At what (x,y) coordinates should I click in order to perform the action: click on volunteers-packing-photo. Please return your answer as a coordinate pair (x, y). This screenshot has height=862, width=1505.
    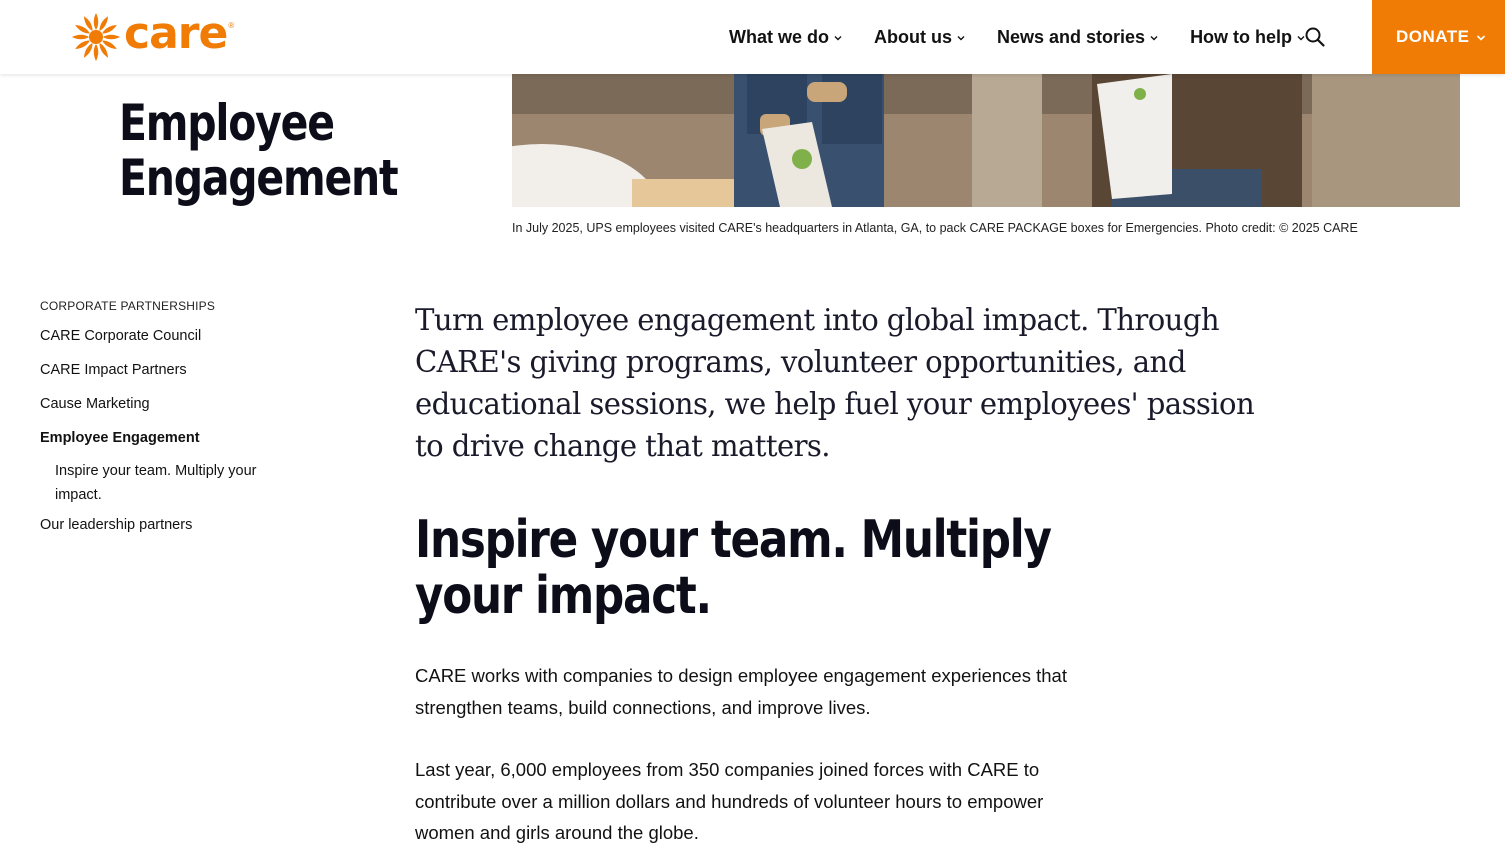
    Looking at the image, I should click on (986, 140).